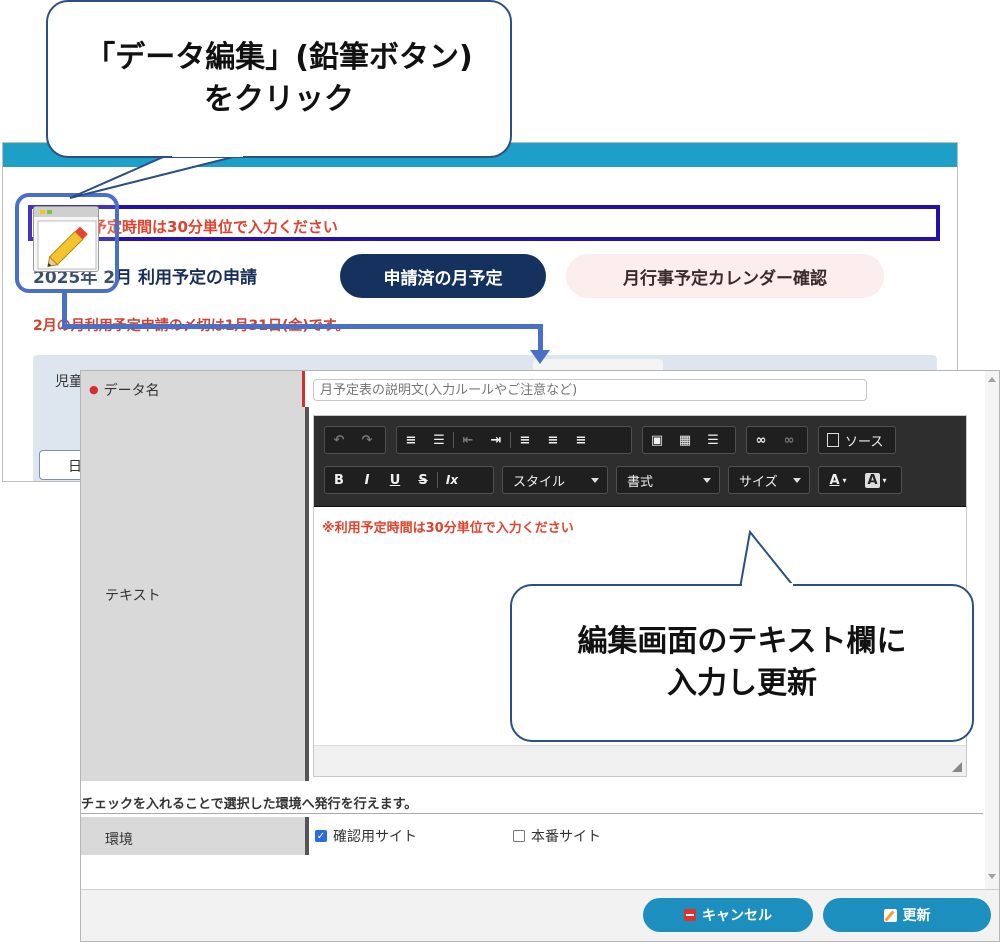 The height and width of the screenshot is (942, 1000). What do you see at coordinates (279, 79) in the screenshot?
I see `callout-click-pencil: 「データ編集」(鉛筆ボタン) をクリック` at bounding box center [279, 79].